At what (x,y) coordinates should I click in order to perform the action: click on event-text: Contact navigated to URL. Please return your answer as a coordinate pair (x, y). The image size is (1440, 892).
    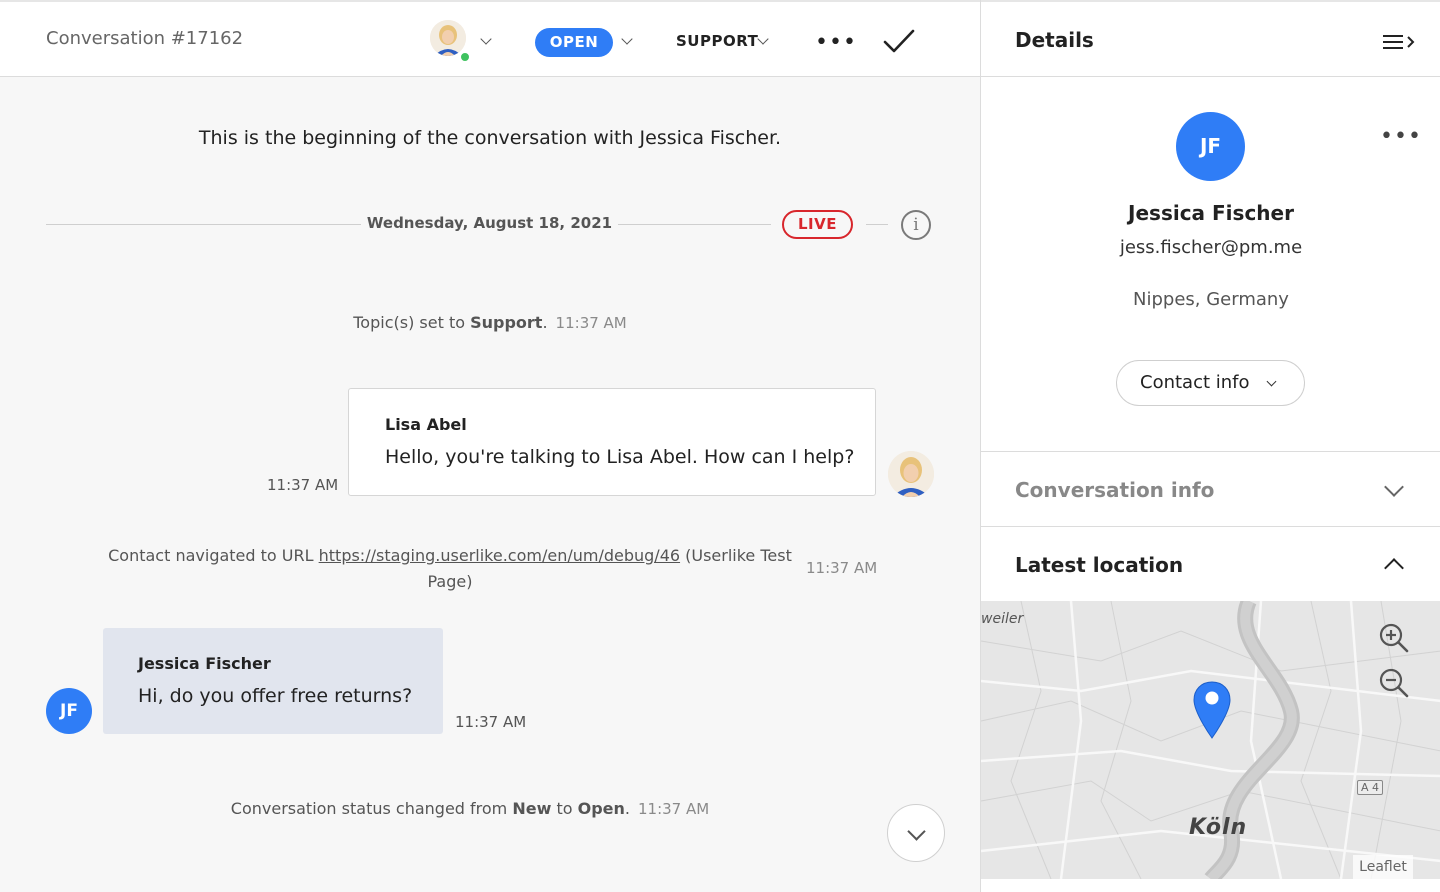
    Looking at the image, I should click on (213, 555).